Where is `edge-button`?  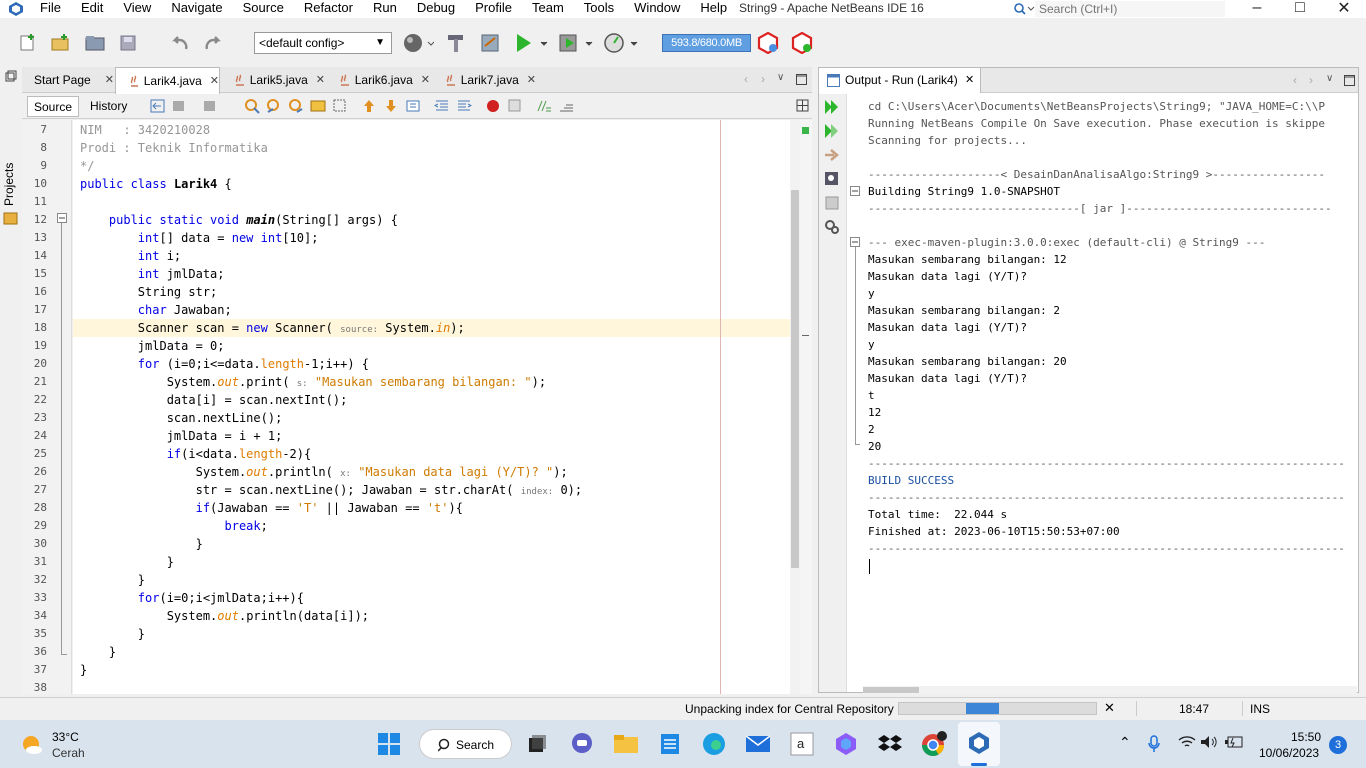 edge-button is located at coordinates (714, 744).